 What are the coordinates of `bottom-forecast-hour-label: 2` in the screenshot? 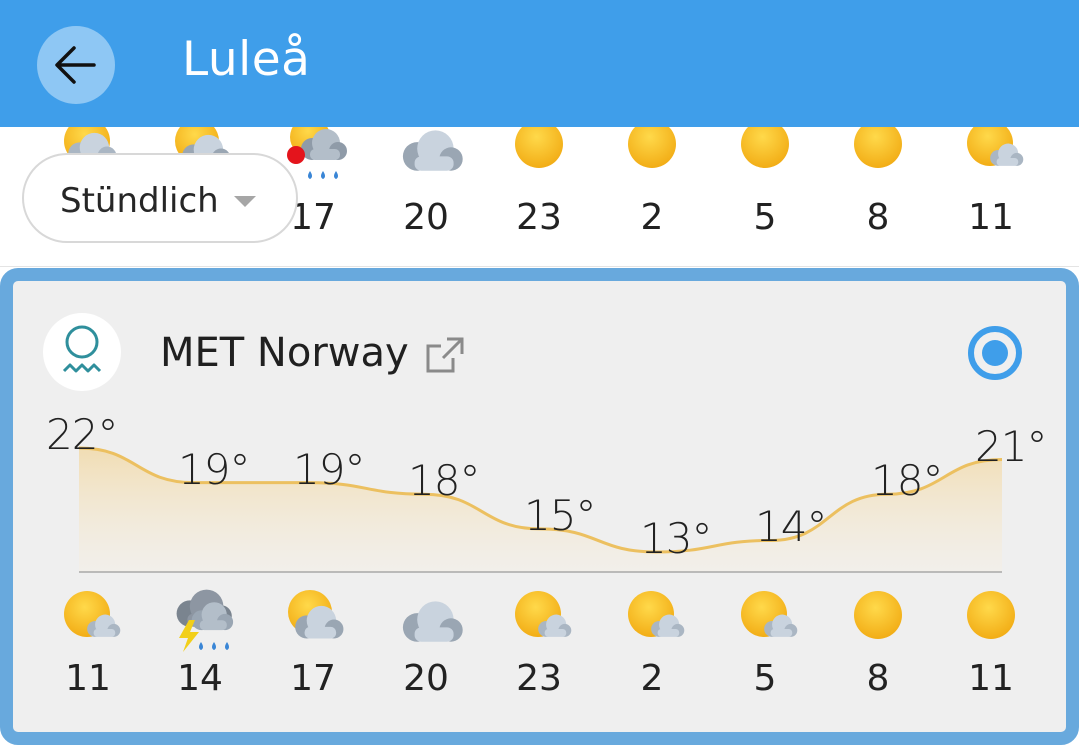 It's located at (652, 678).